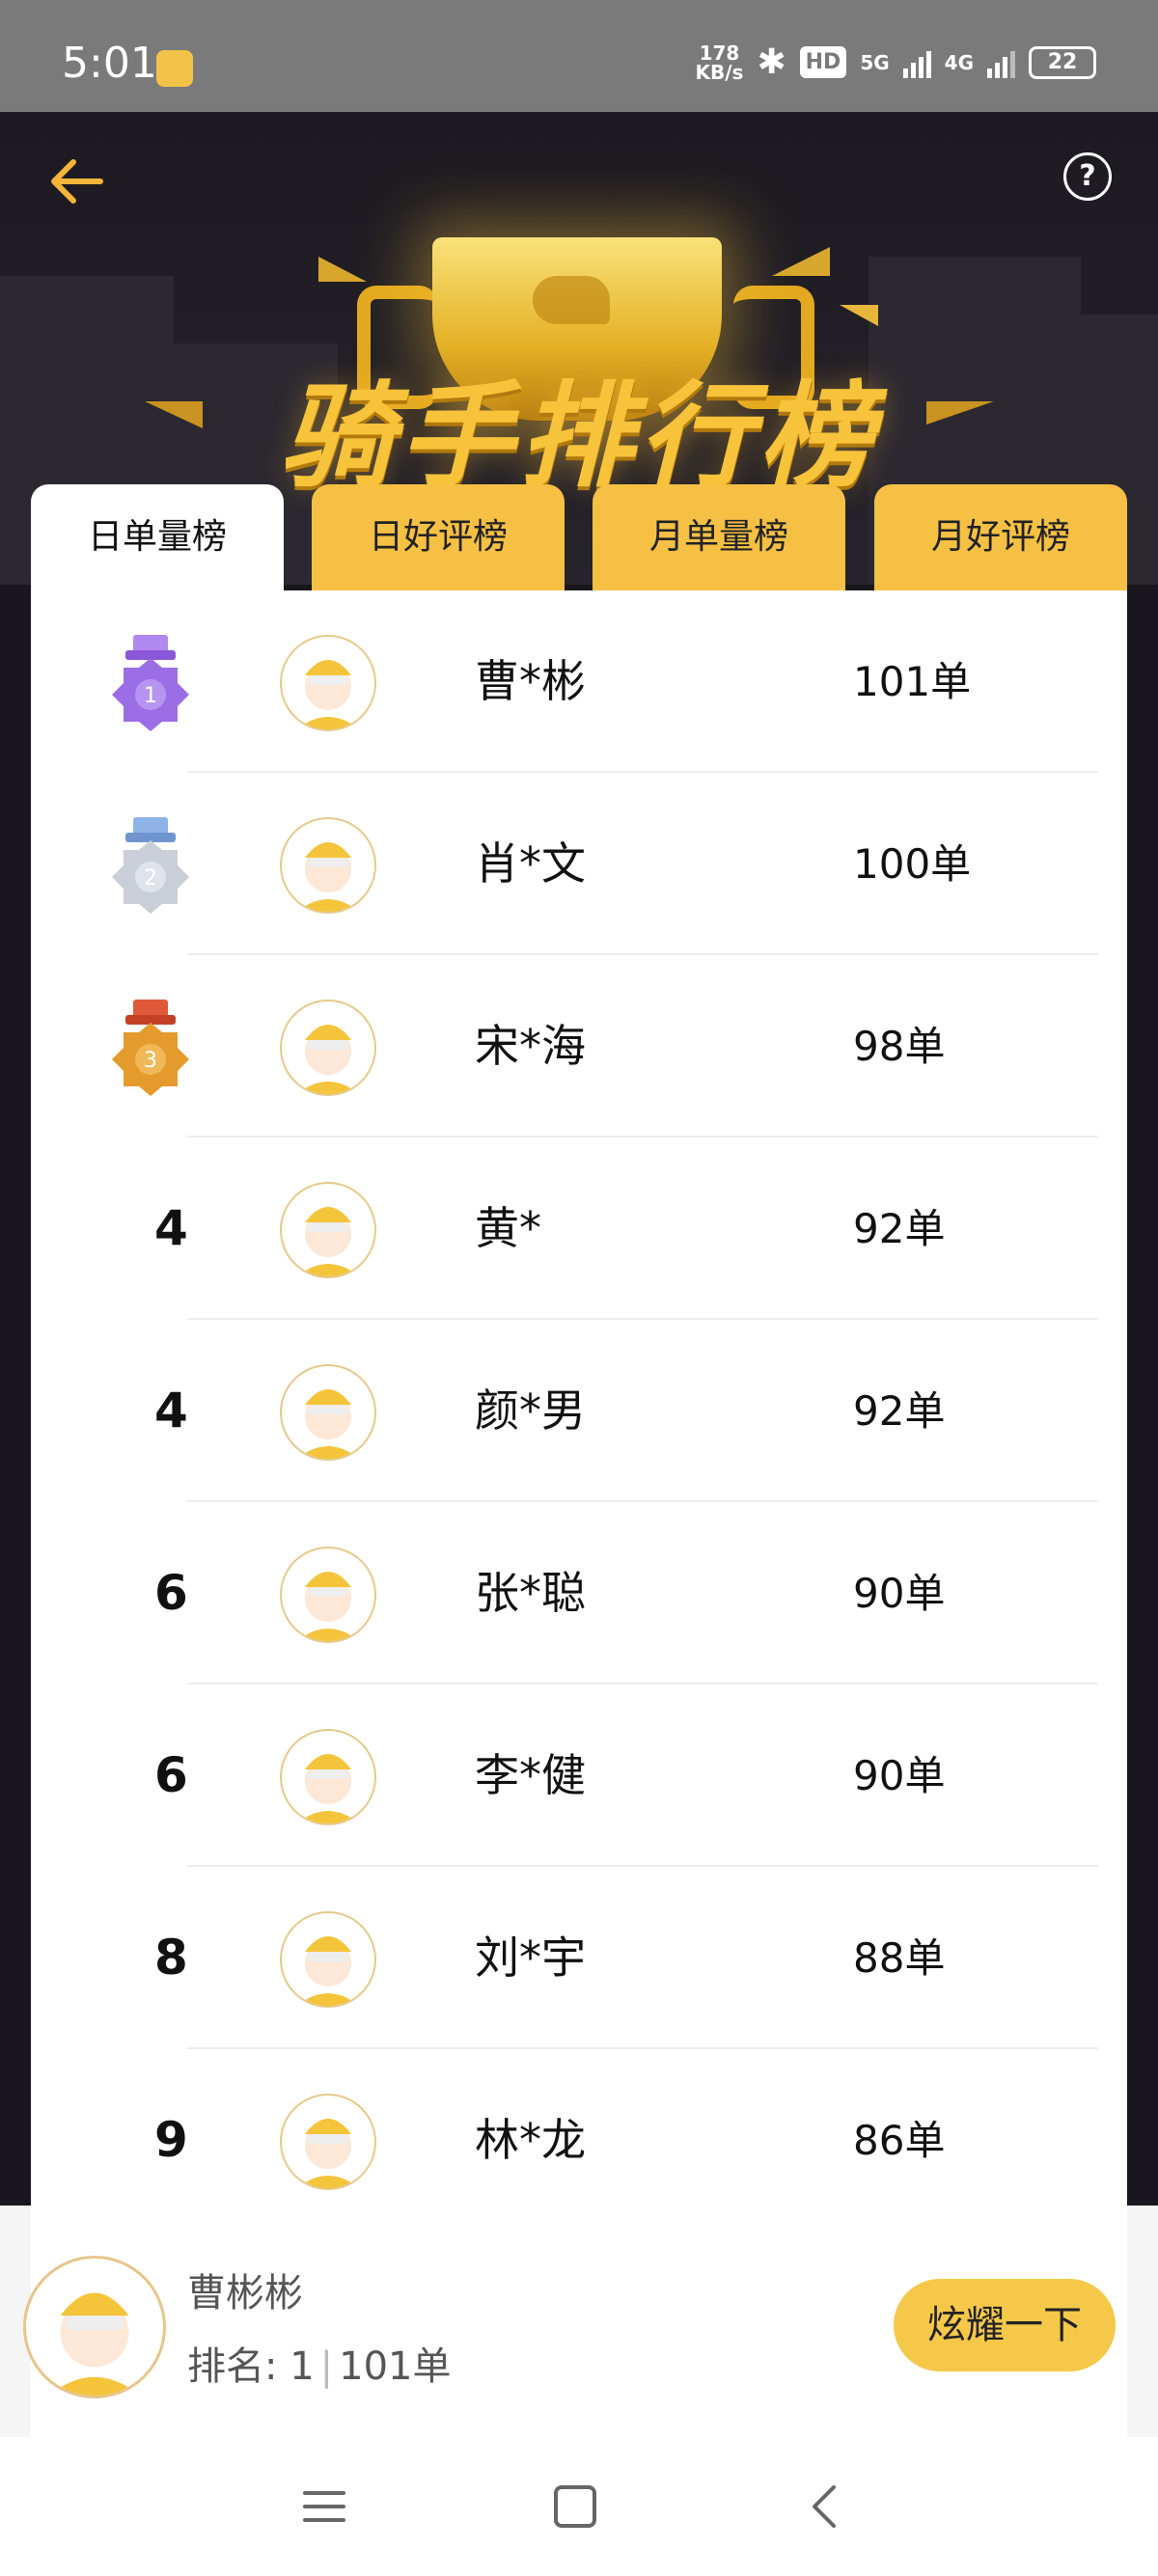  Describe the element at coordinates (899, 2140) in the screenshot. I see `rider-orders: 86单` at that location.